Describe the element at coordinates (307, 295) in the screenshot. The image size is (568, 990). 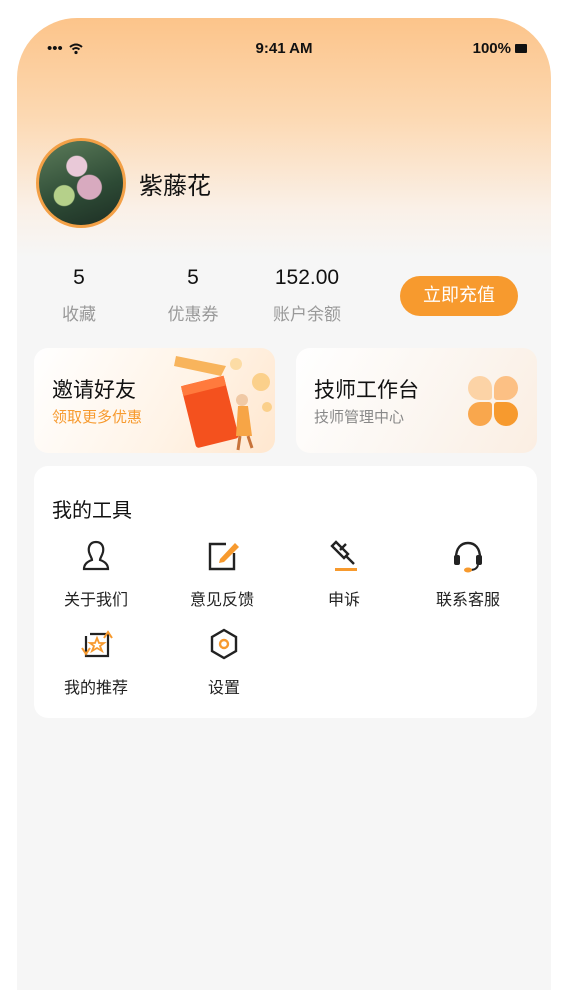
I see `stat-balance: 152.00 账户余额` at that location.